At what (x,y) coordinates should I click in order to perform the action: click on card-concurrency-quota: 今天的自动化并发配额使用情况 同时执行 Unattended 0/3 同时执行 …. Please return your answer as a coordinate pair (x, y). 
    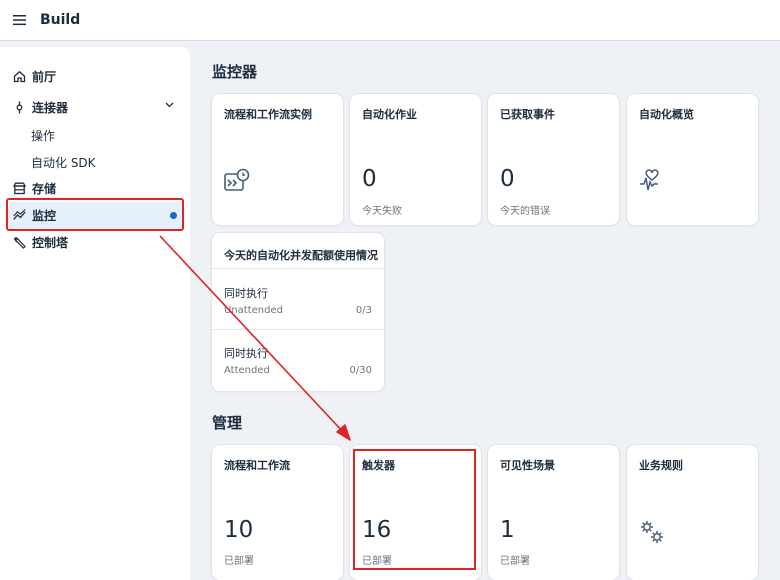
    Looking at the image, I should click on (298, 312).